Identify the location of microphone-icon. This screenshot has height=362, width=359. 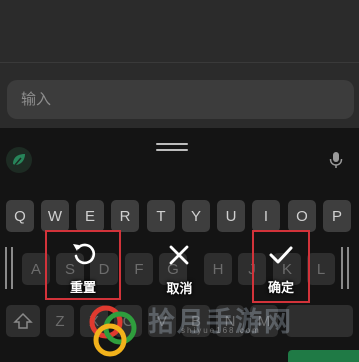
(336, 160).